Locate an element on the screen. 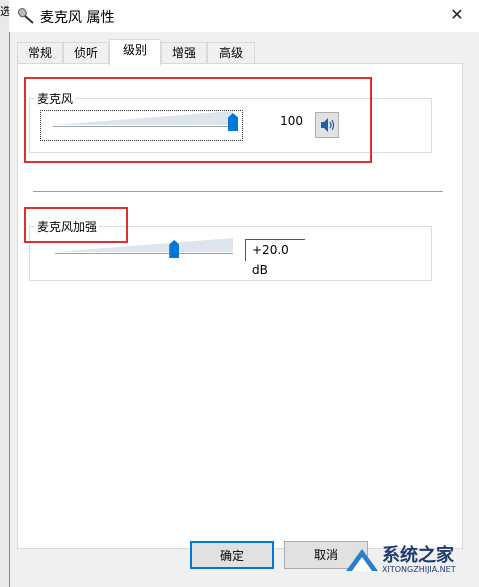 The width and height of the screenshot is (479, 587). tab-advanced: 高级 is located at coordinates (231, 53).